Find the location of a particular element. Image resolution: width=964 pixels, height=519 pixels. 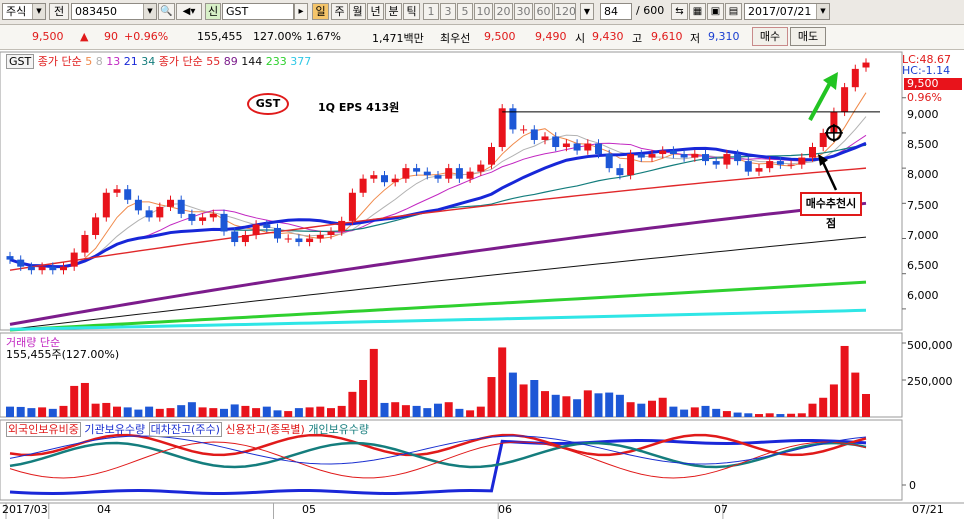

market-select: 주식 ▼ is located at coordinates (24, 11).